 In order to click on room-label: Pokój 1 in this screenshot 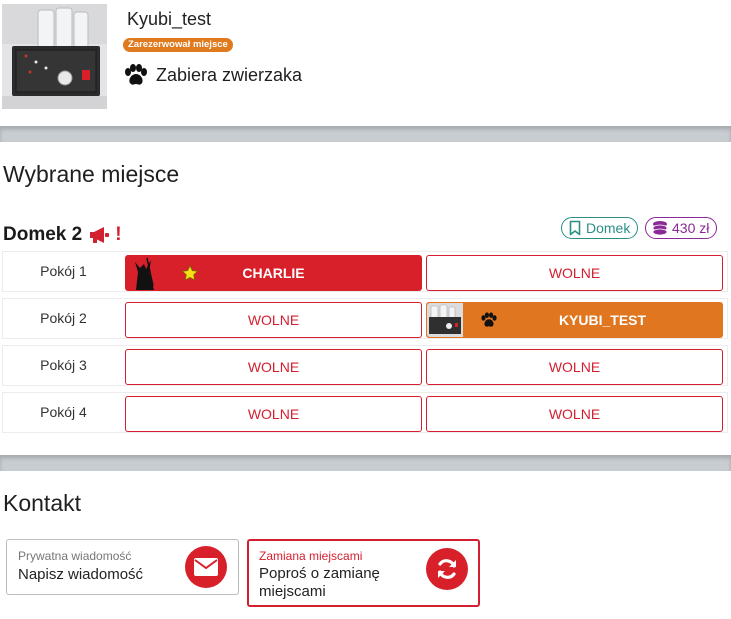, I will do `click(63, 271)`.